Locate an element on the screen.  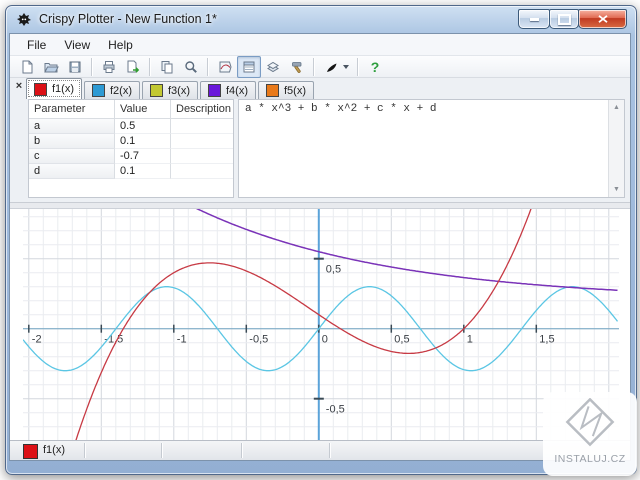
minimize-button is located at coordinates (534, 19).